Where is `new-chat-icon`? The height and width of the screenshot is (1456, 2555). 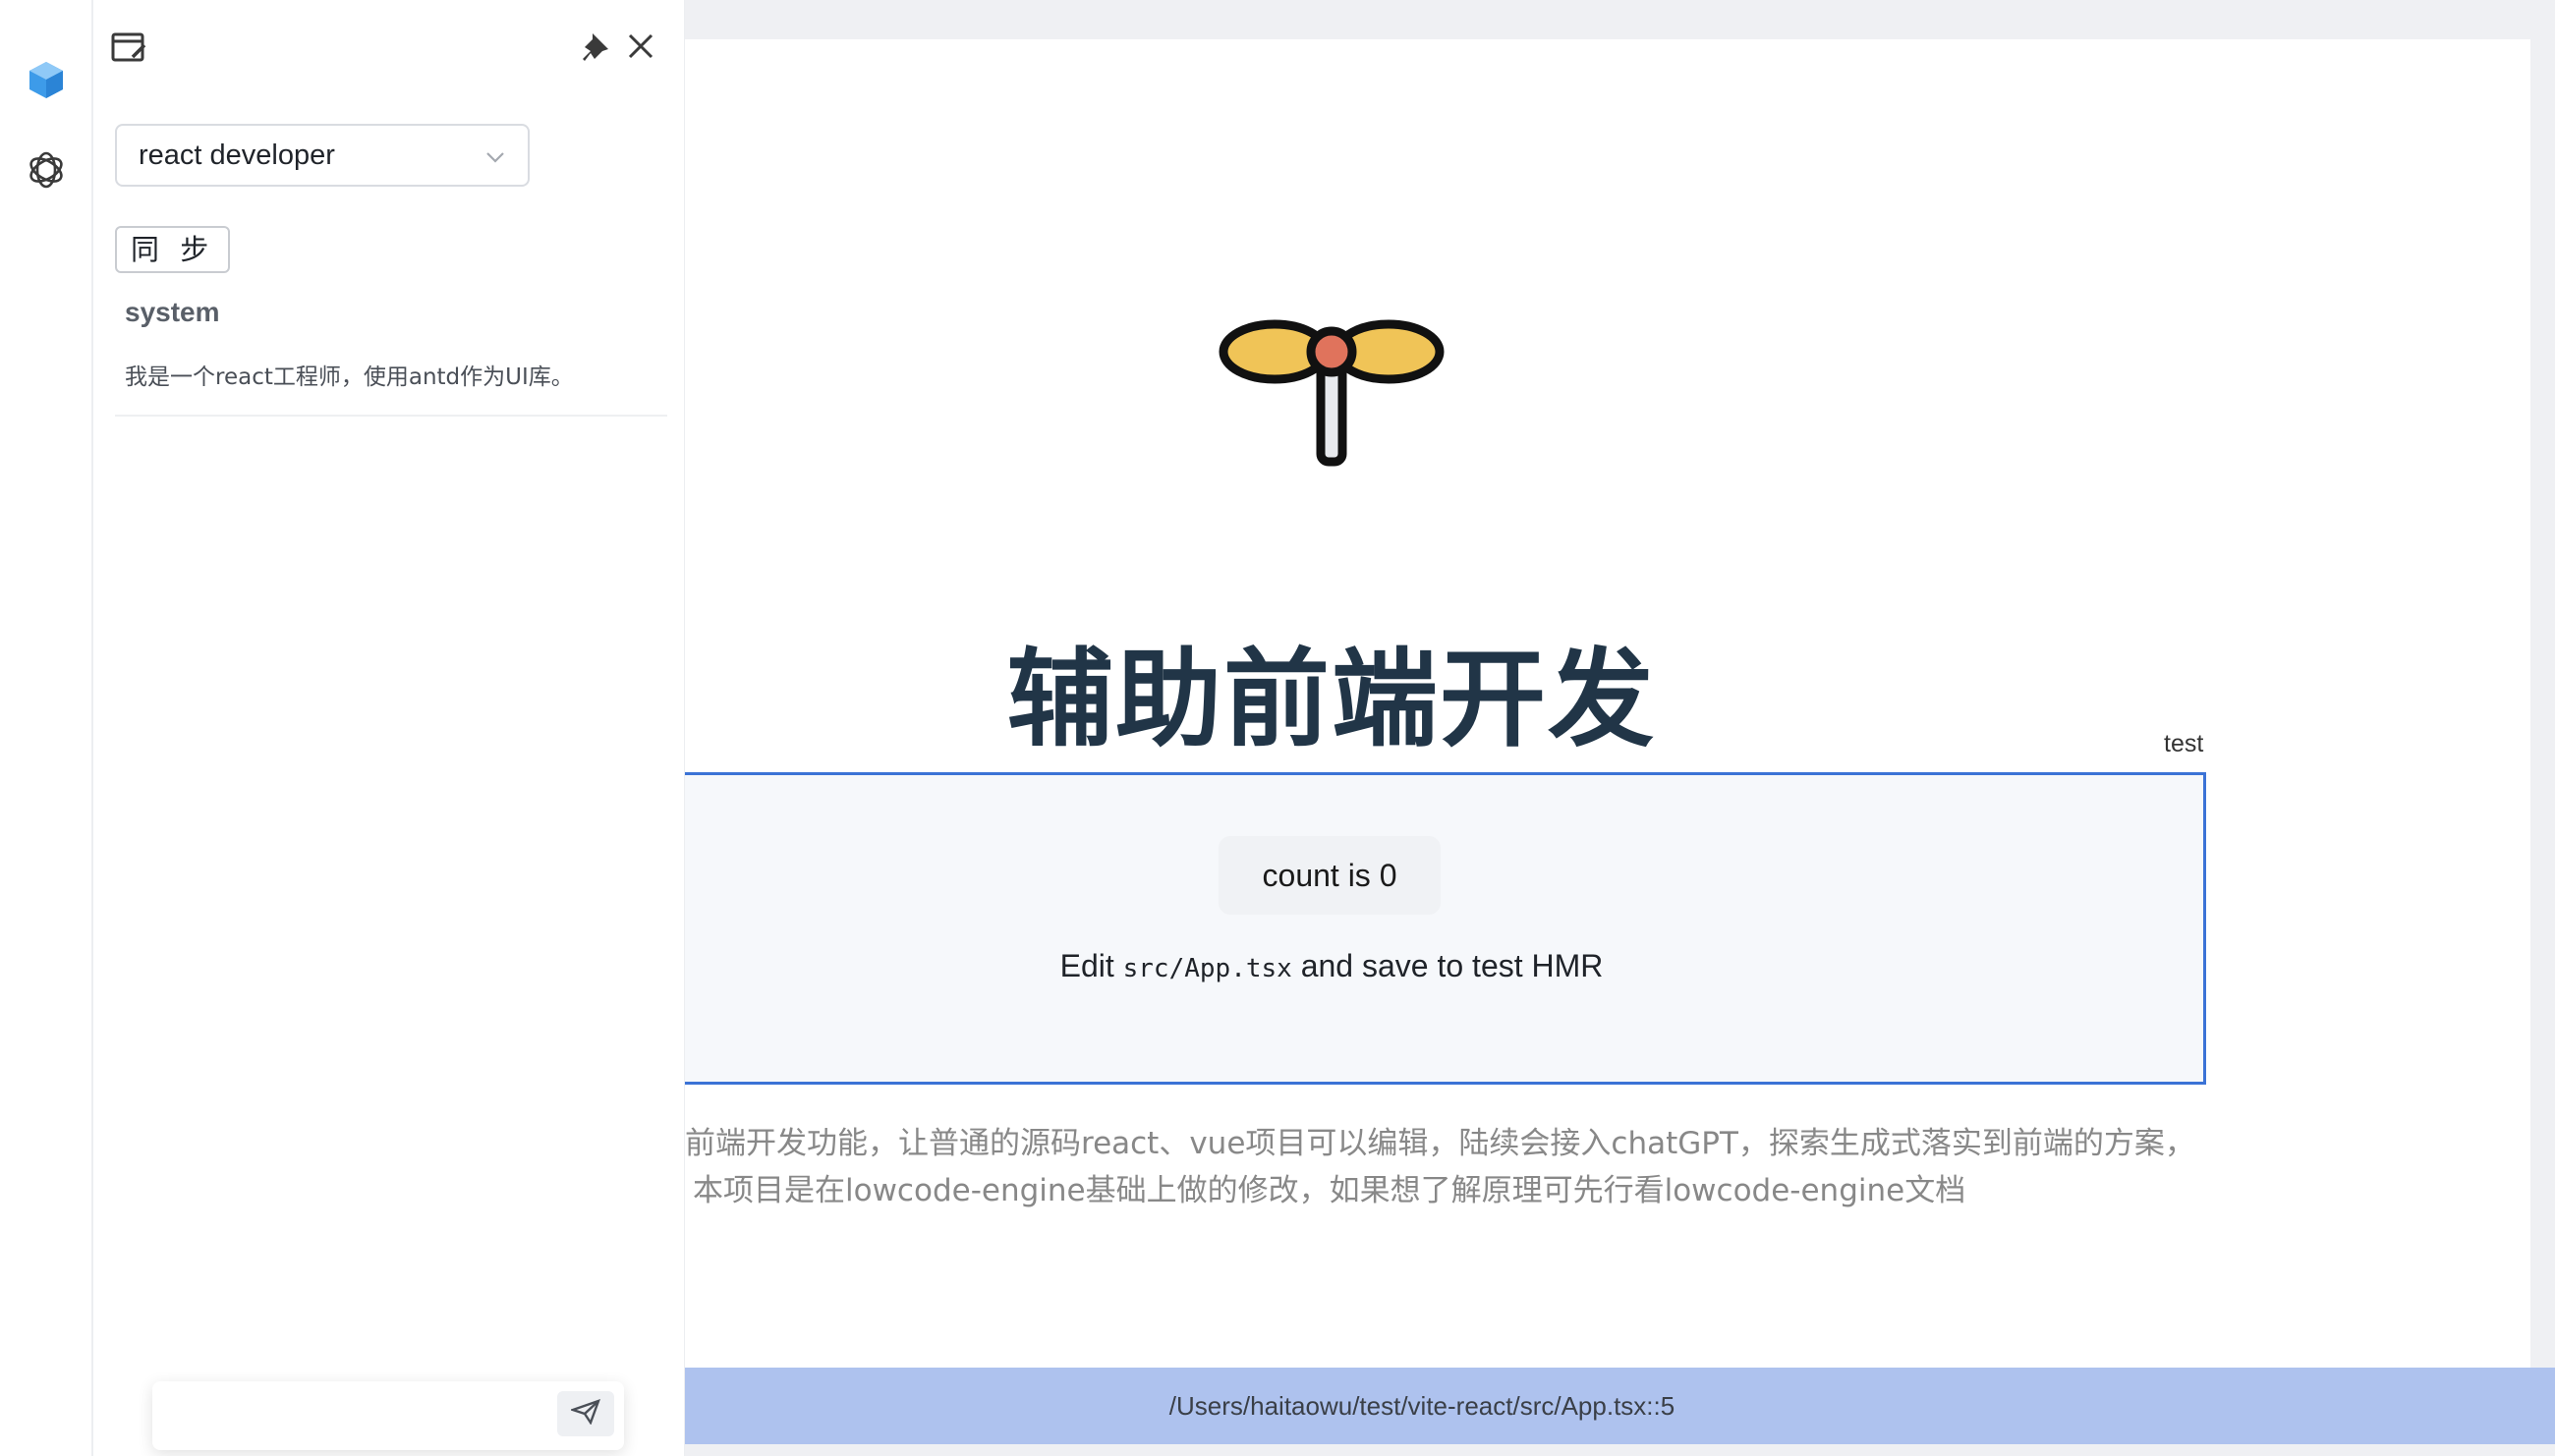 new-chat-icon is located at coordinates (129, 48).